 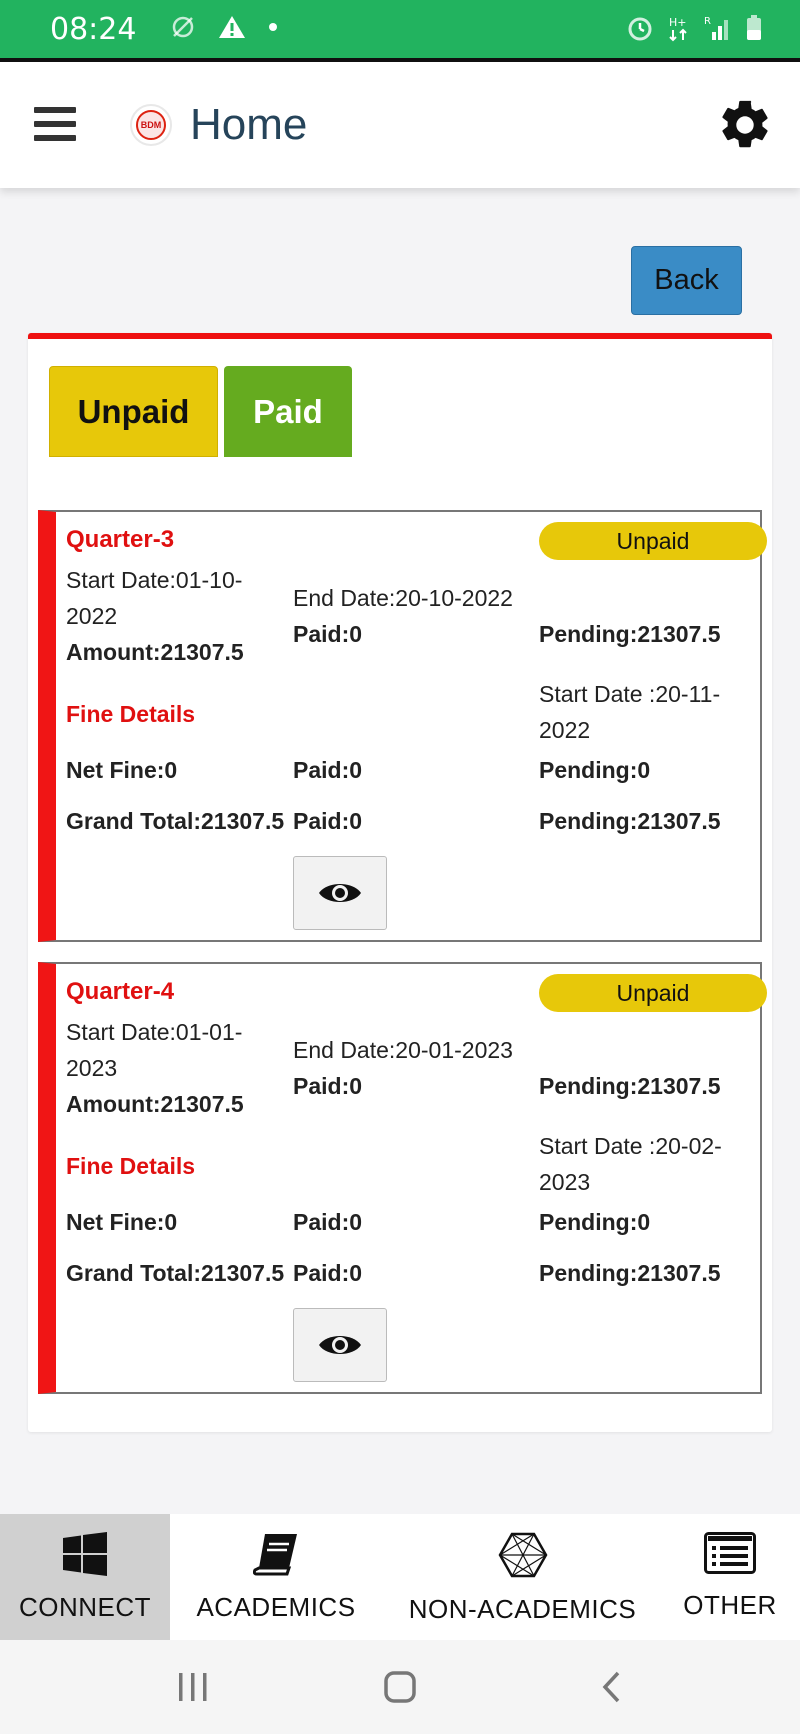 I want to click on nav-other: OTHER, so click(x=730, y=1577).